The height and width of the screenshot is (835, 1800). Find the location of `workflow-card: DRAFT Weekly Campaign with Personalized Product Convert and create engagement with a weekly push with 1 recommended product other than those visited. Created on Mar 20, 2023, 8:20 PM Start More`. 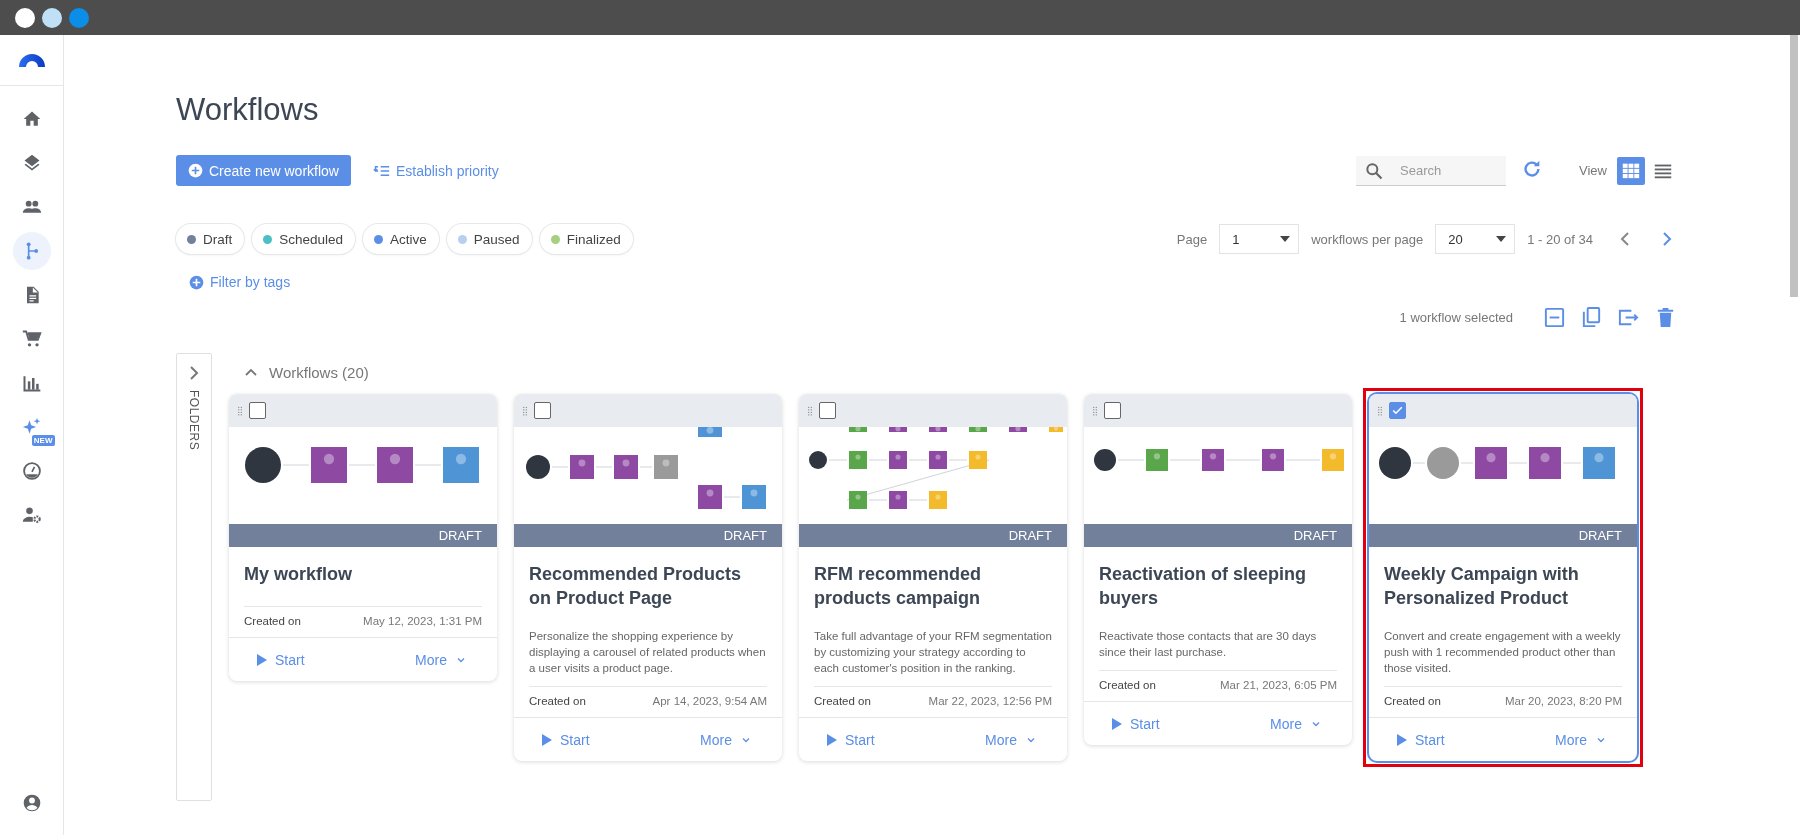

workflow-card: DRAFT Weekly Campaign with Personalized Product Convert and create engagement with a weekly push with 1 recommended product other than those visited. Created on Mar 20, 2023, 8:20 PM Start More is located at coordinates (1503, 577).